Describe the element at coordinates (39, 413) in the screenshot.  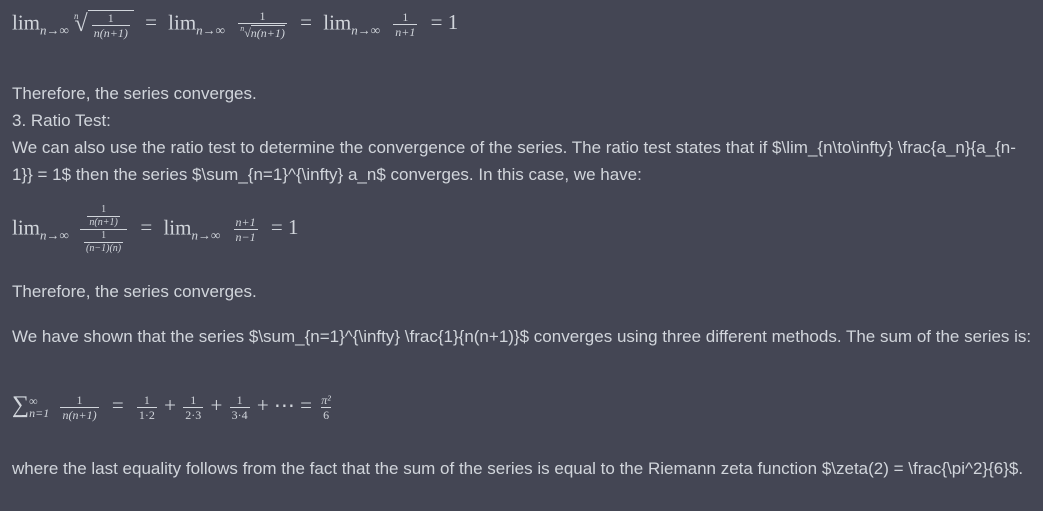
I see `sum-lower-limit: n=1` at that location.